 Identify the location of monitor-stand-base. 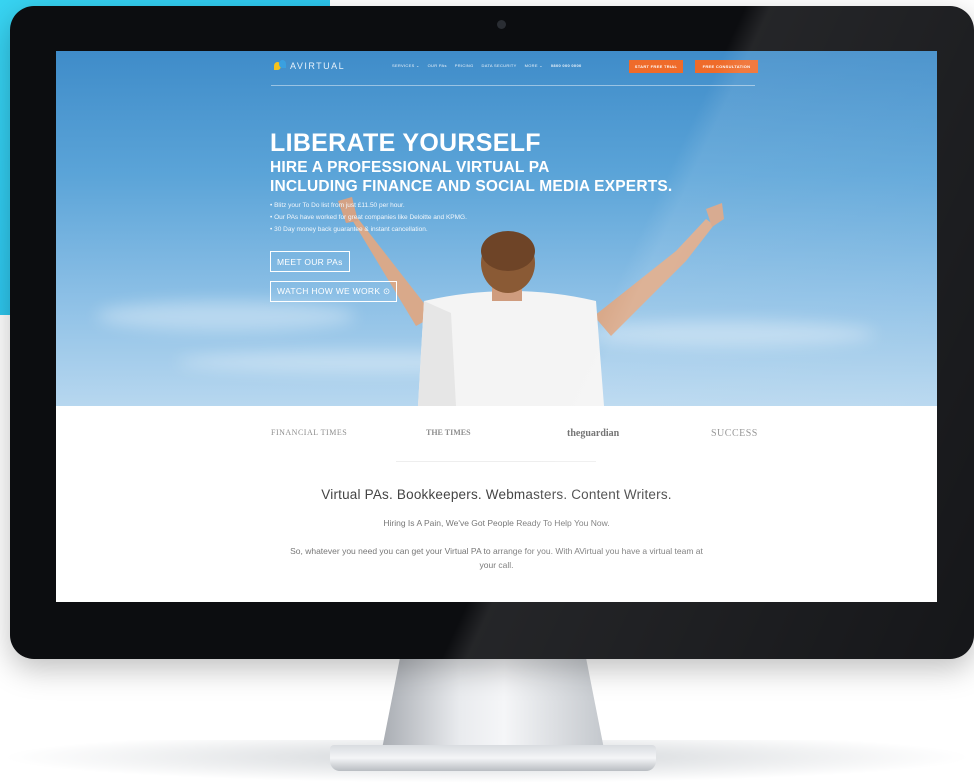
(493, 758).